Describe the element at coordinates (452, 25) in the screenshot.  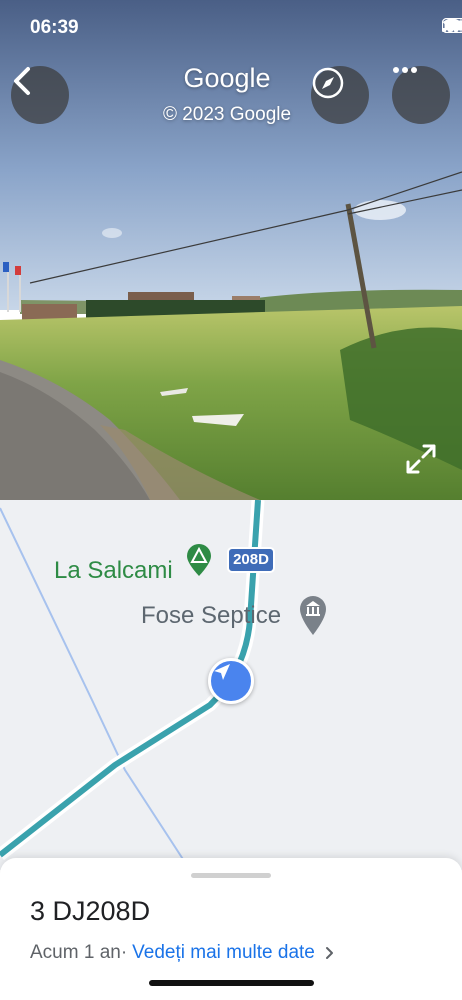
I see `battery-icon` at that location.